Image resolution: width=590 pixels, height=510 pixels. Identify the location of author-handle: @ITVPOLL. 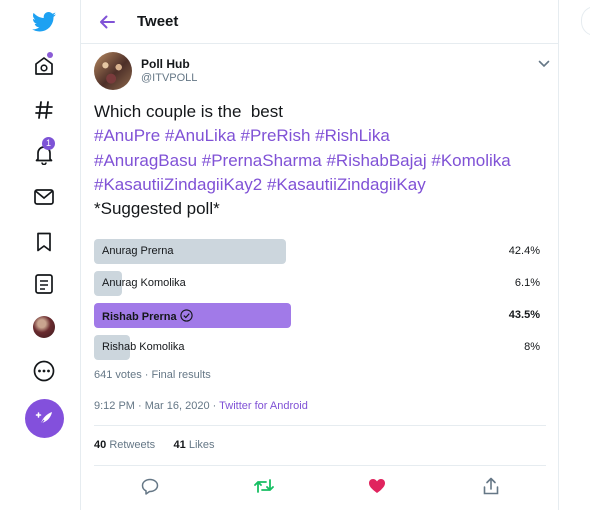
(169, 78).